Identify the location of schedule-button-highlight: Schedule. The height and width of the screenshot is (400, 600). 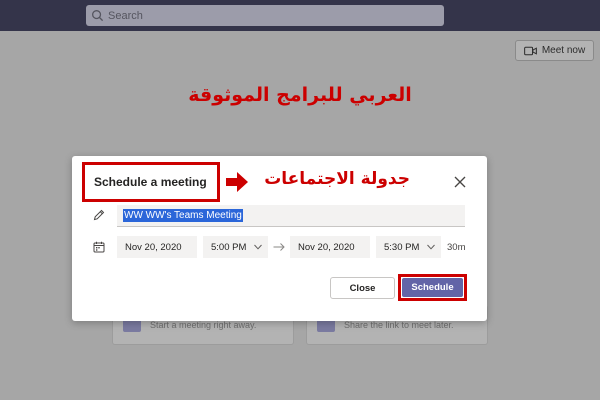
(432, 287).